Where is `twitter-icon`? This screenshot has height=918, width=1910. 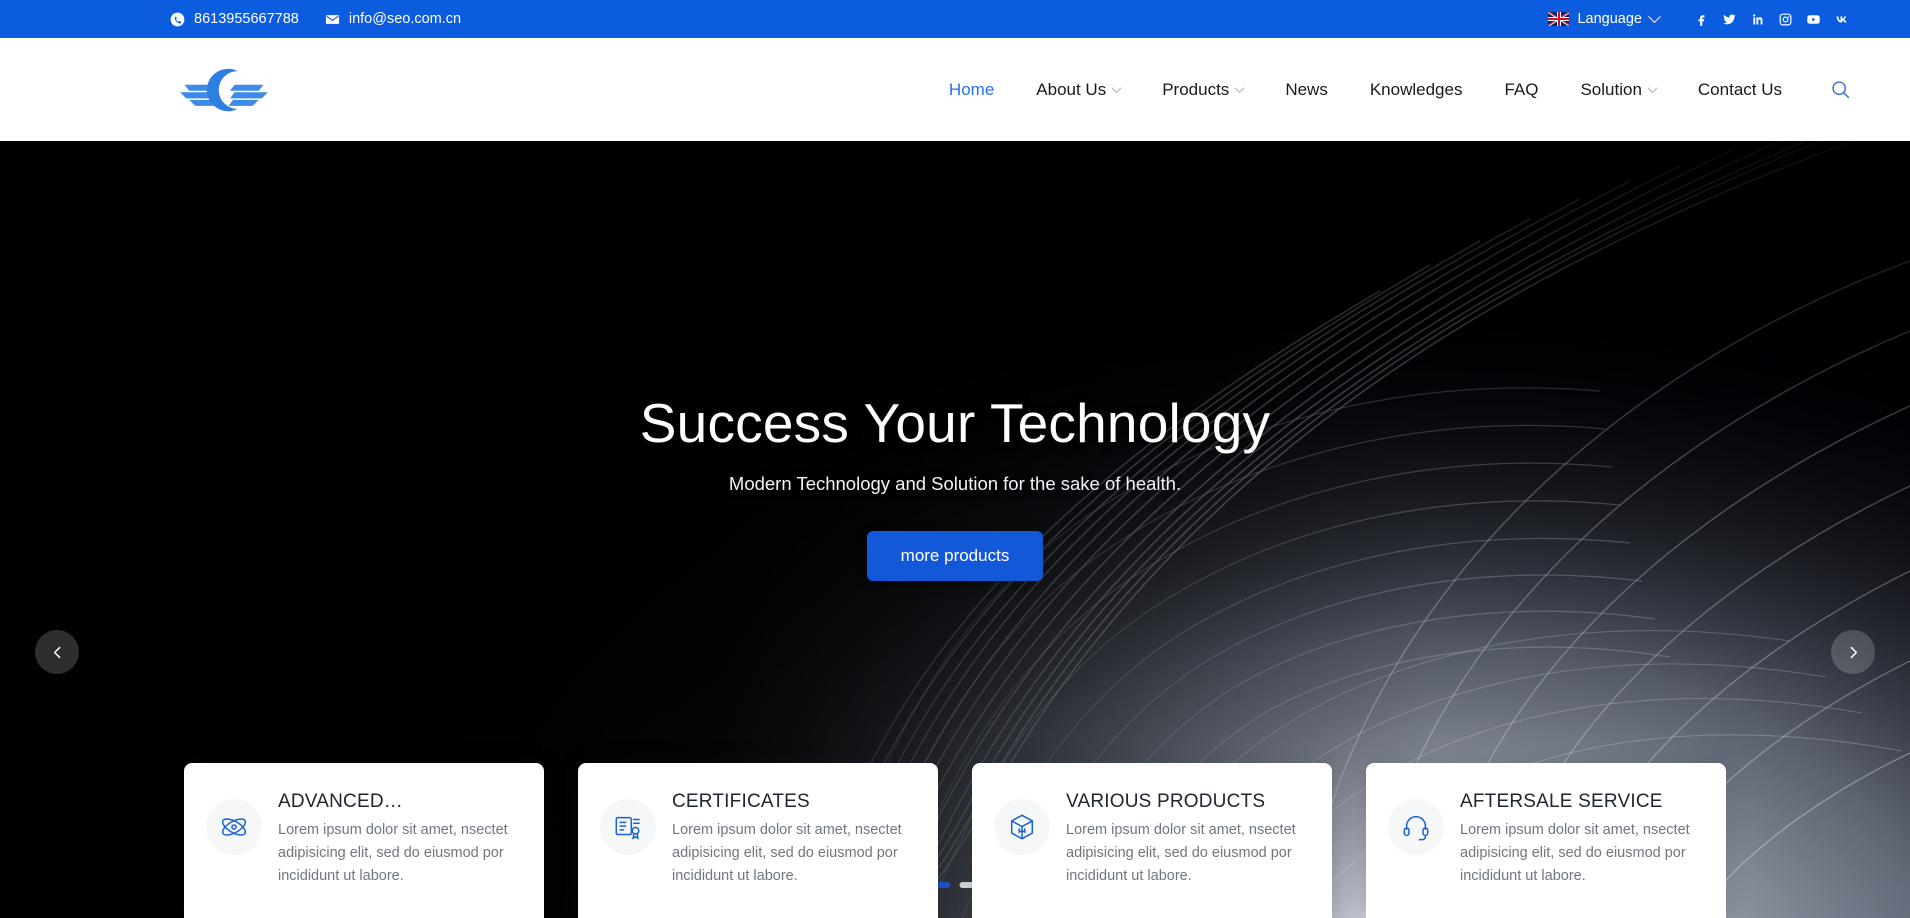 twitter-icon is located at coordinates (1729, 19).